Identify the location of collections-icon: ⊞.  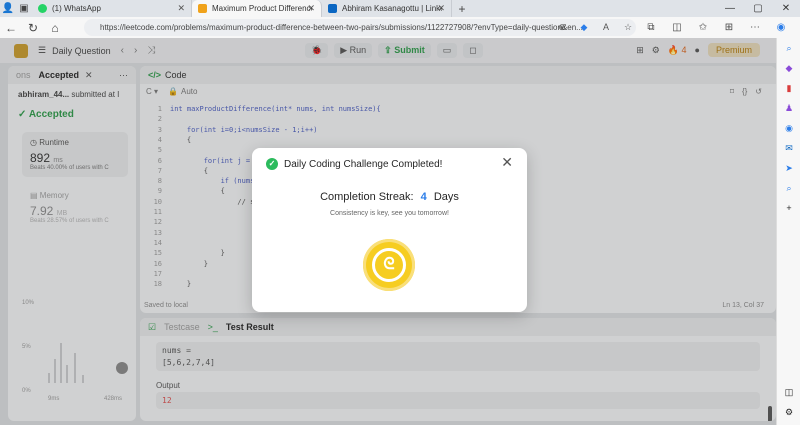
(729, 27).